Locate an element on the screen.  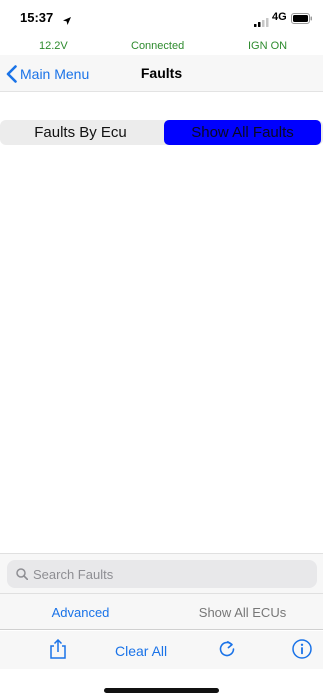
vehicle-status-bar: 12.2V Connected IGN ON is located at coordinates (161, 46).